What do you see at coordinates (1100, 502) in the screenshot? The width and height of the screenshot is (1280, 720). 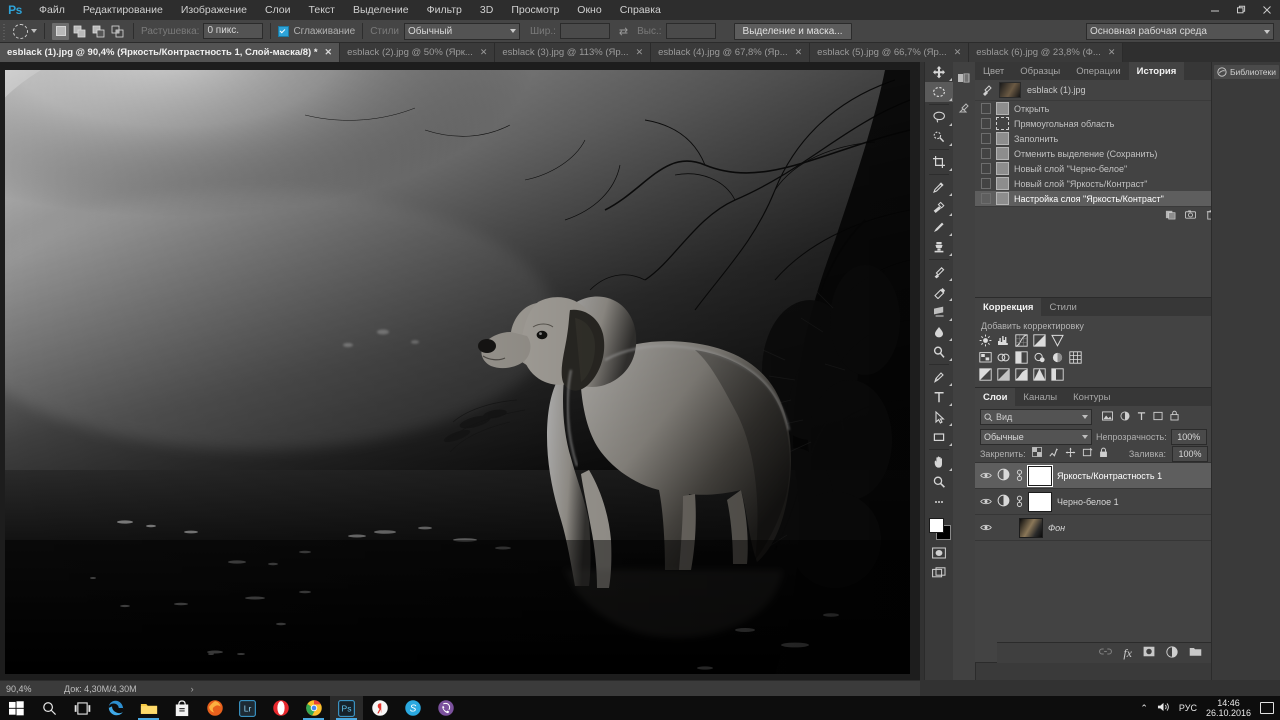 I see `layer-row: Черно-белое 1` at bounding box center [1100, 502].